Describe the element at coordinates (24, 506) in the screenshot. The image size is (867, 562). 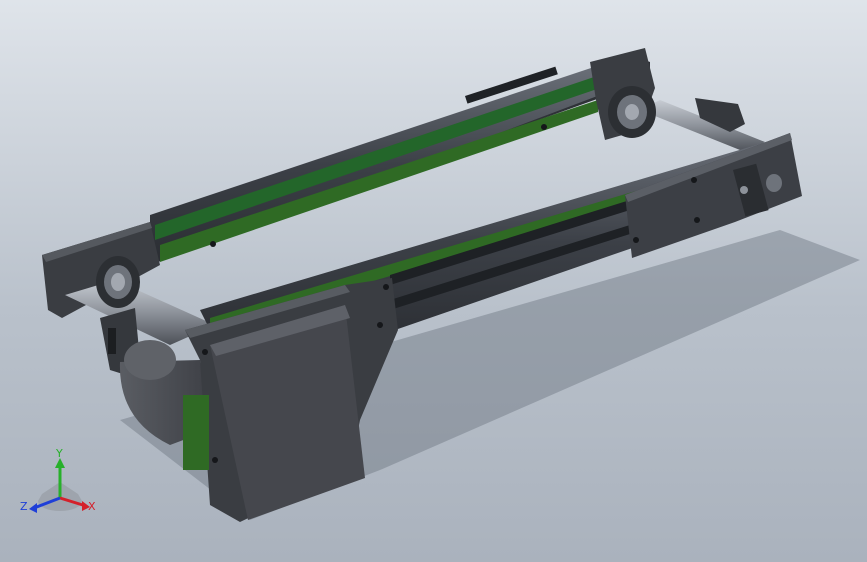
I see `z-axis-label: Z` at that location.